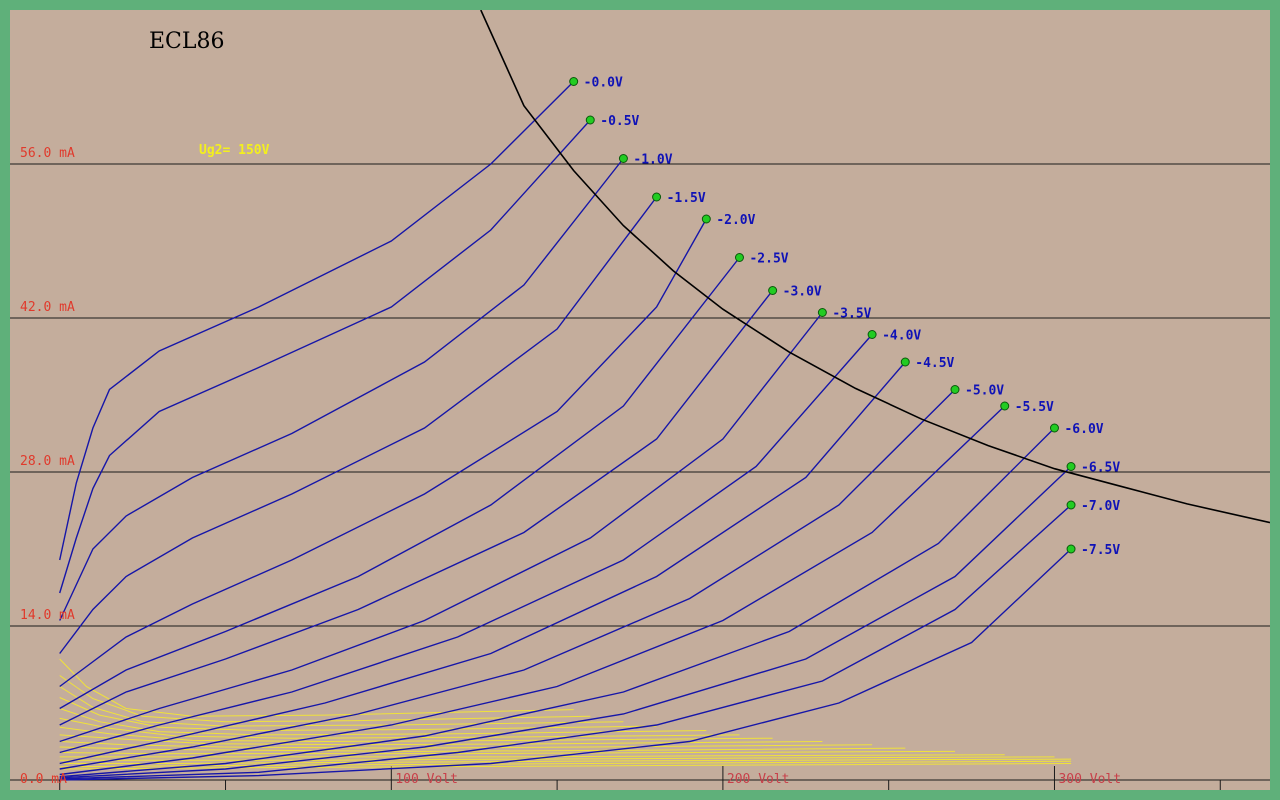 The height and width of the screenshot is (800, 1280). What do you see at coordinates (735, 220) in the screenshot?
I see `curve-label-4: -2.0V` at bounding box center [735, 220].